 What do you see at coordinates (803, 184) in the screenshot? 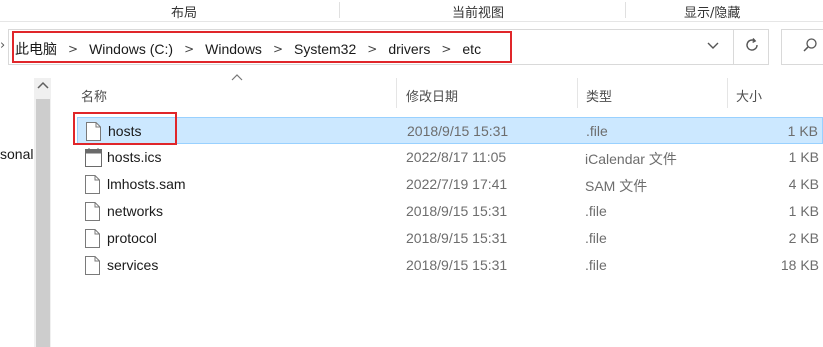
I see `file-size: 4 KB` at bounding box center [803, 184].